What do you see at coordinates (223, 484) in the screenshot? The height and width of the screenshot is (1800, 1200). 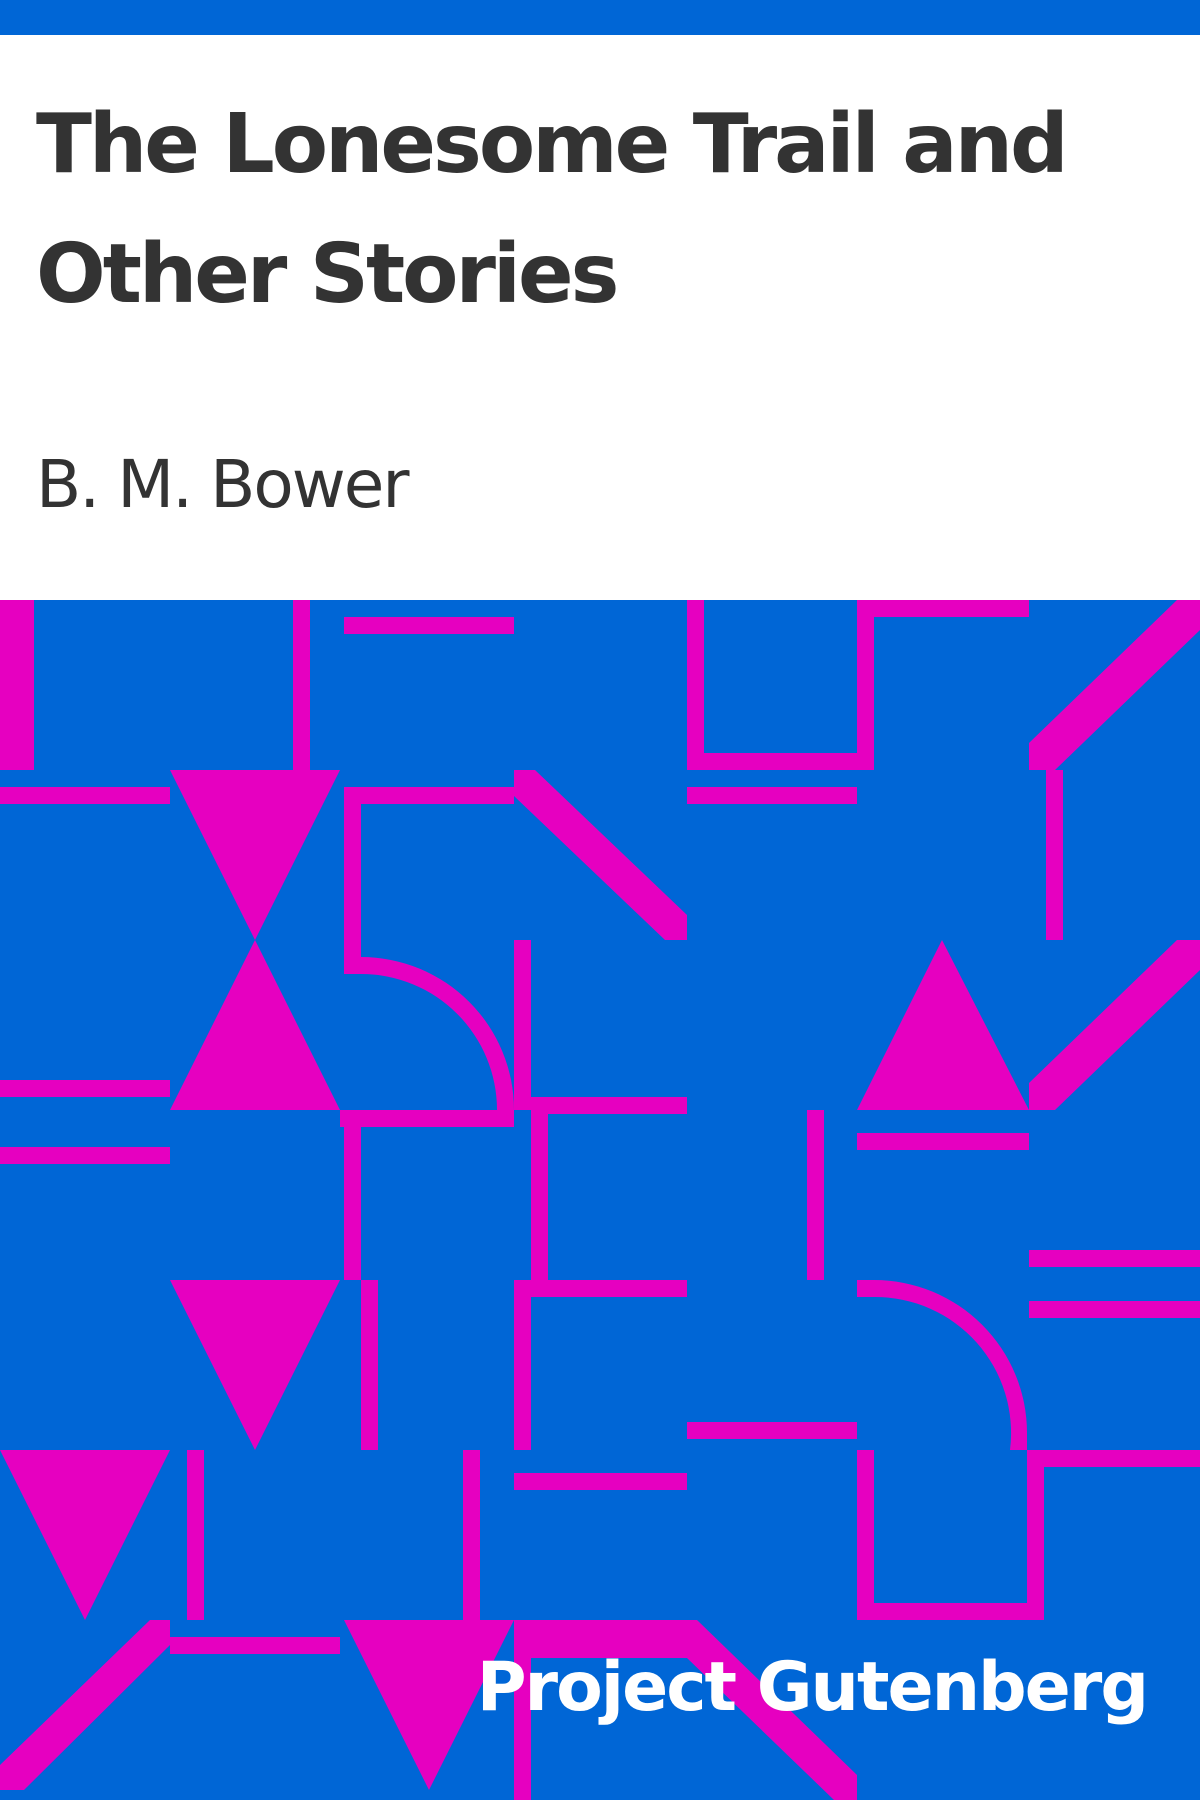 I see `book-author: B. M. Bower` at bounding box center [223, 484].